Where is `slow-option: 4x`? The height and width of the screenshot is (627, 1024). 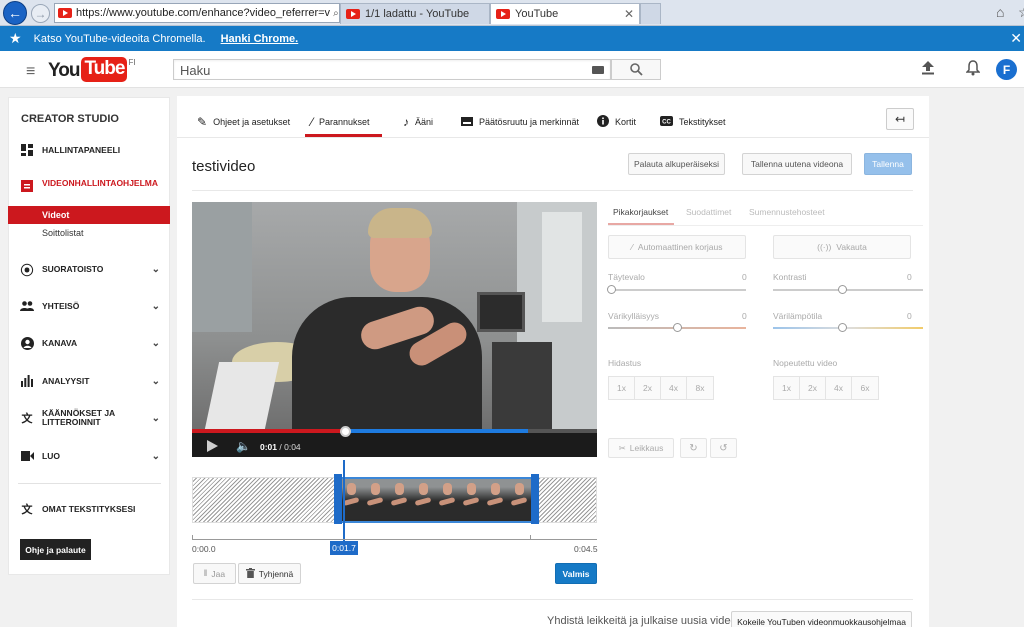 slow-option: 4x is located at coordinates (673, 388).